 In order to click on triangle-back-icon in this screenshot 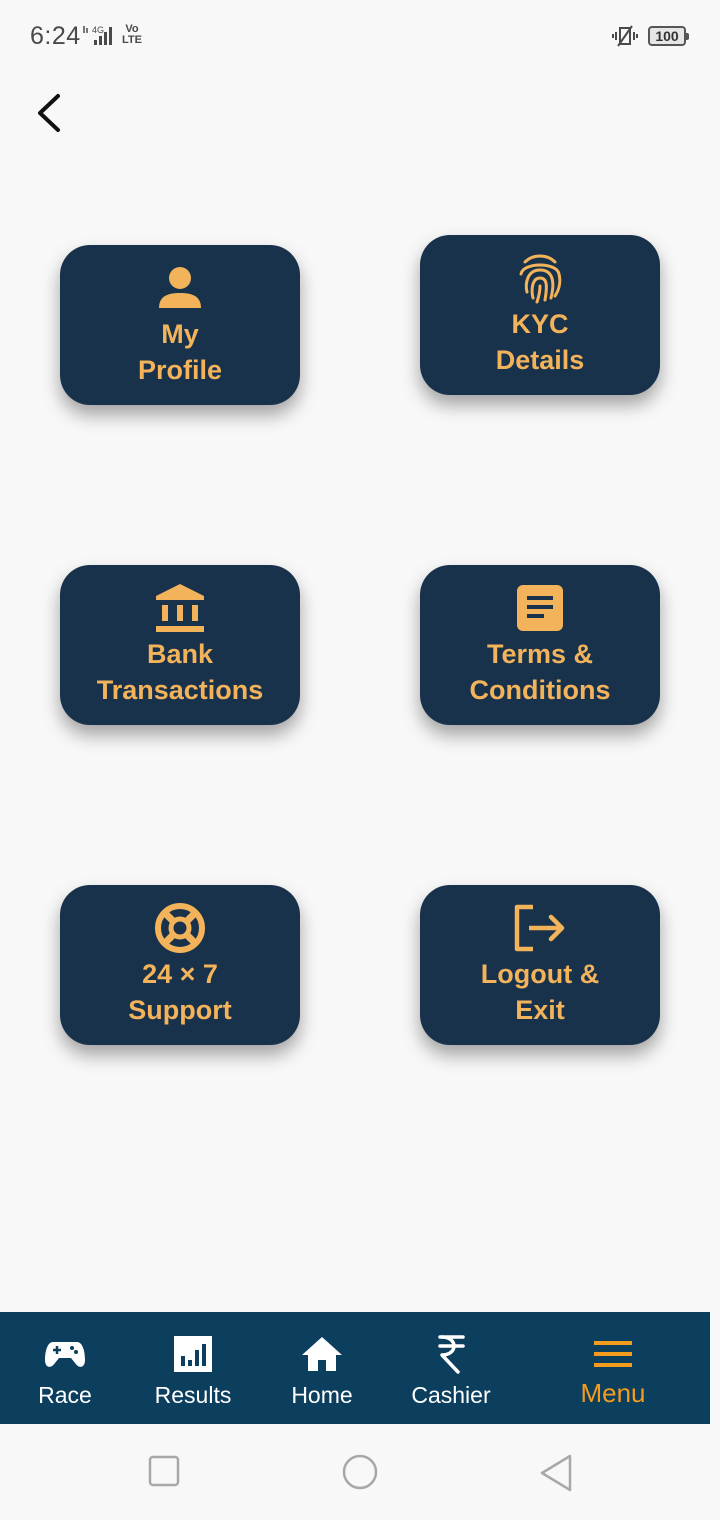, I will do `click(556, 1473)`.